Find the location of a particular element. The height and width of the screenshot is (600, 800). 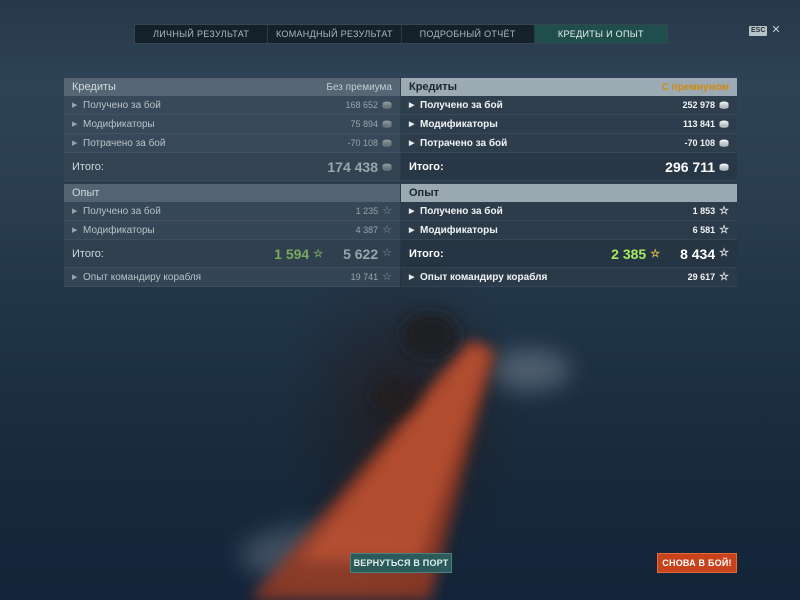

credits-earned-row: ▶ Получено за бой 168 652 is located at coordinates (232, 105).